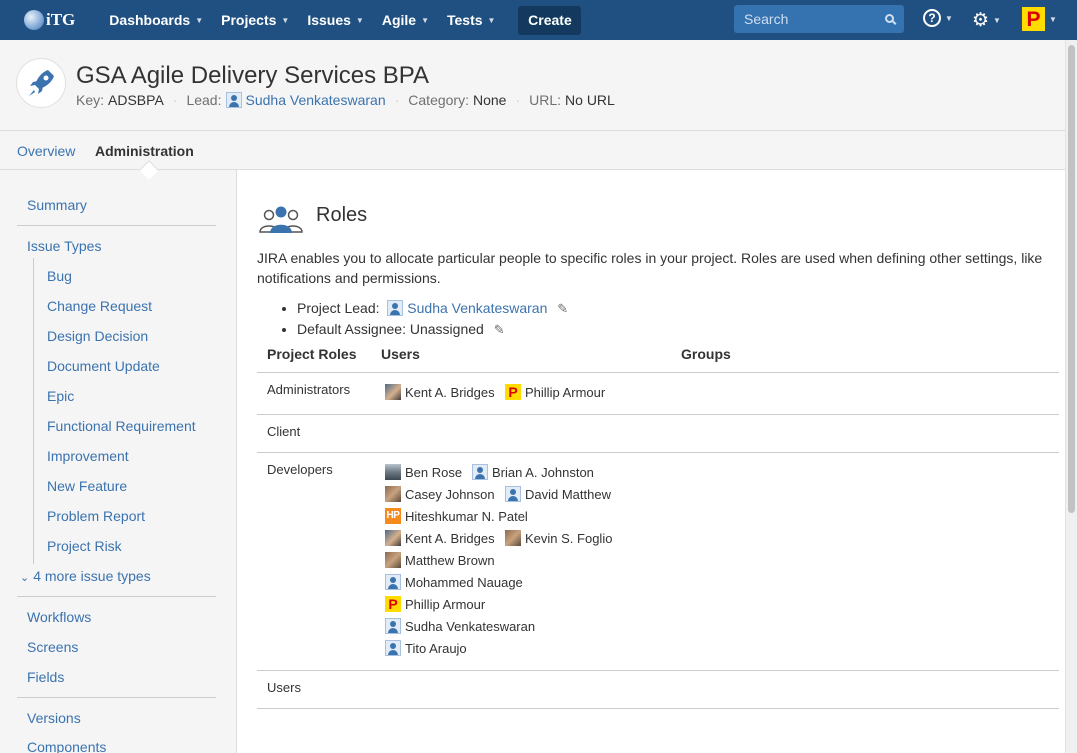  Describe the element at coordinates (96, 516) in the screenshot. I see `sidebar-item-problem-report: Problem Report` at that location.